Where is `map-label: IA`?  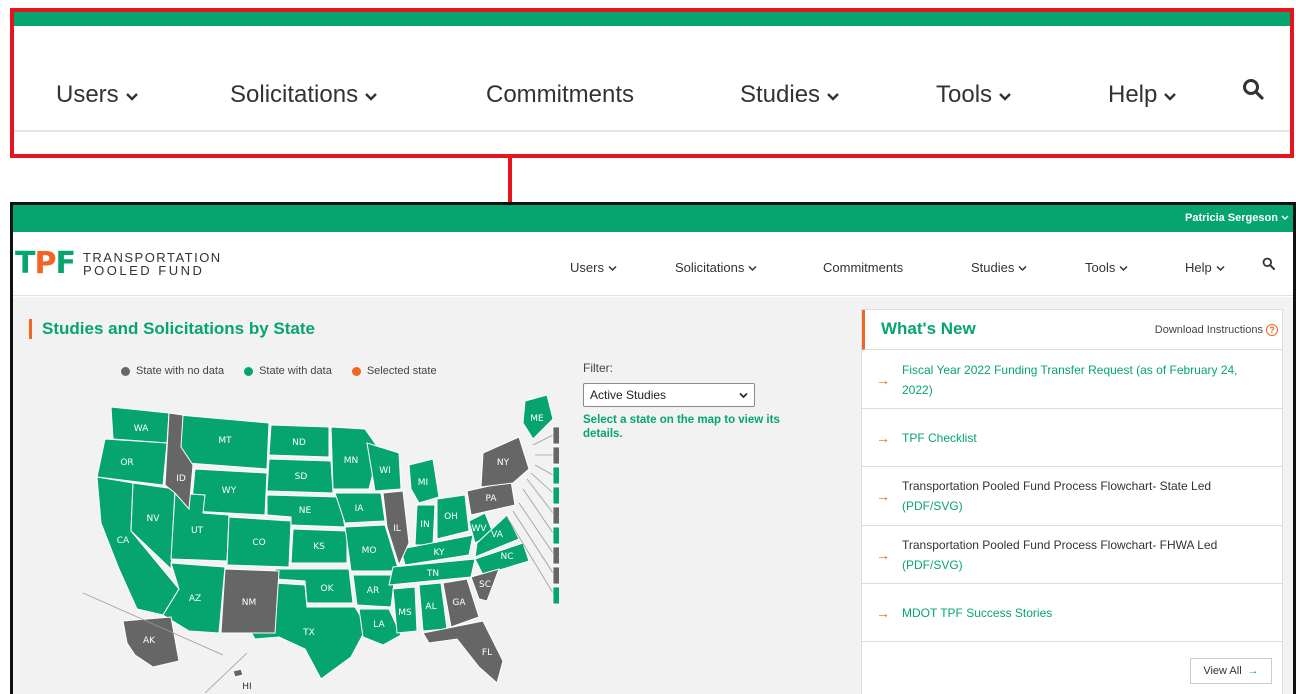 map-label: IA is located at coordinates (360, 509).